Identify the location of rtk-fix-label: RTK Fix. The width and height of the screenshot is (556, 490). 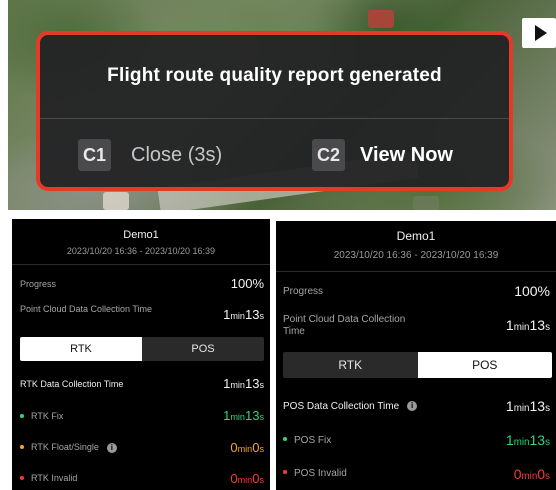
(41, 416).